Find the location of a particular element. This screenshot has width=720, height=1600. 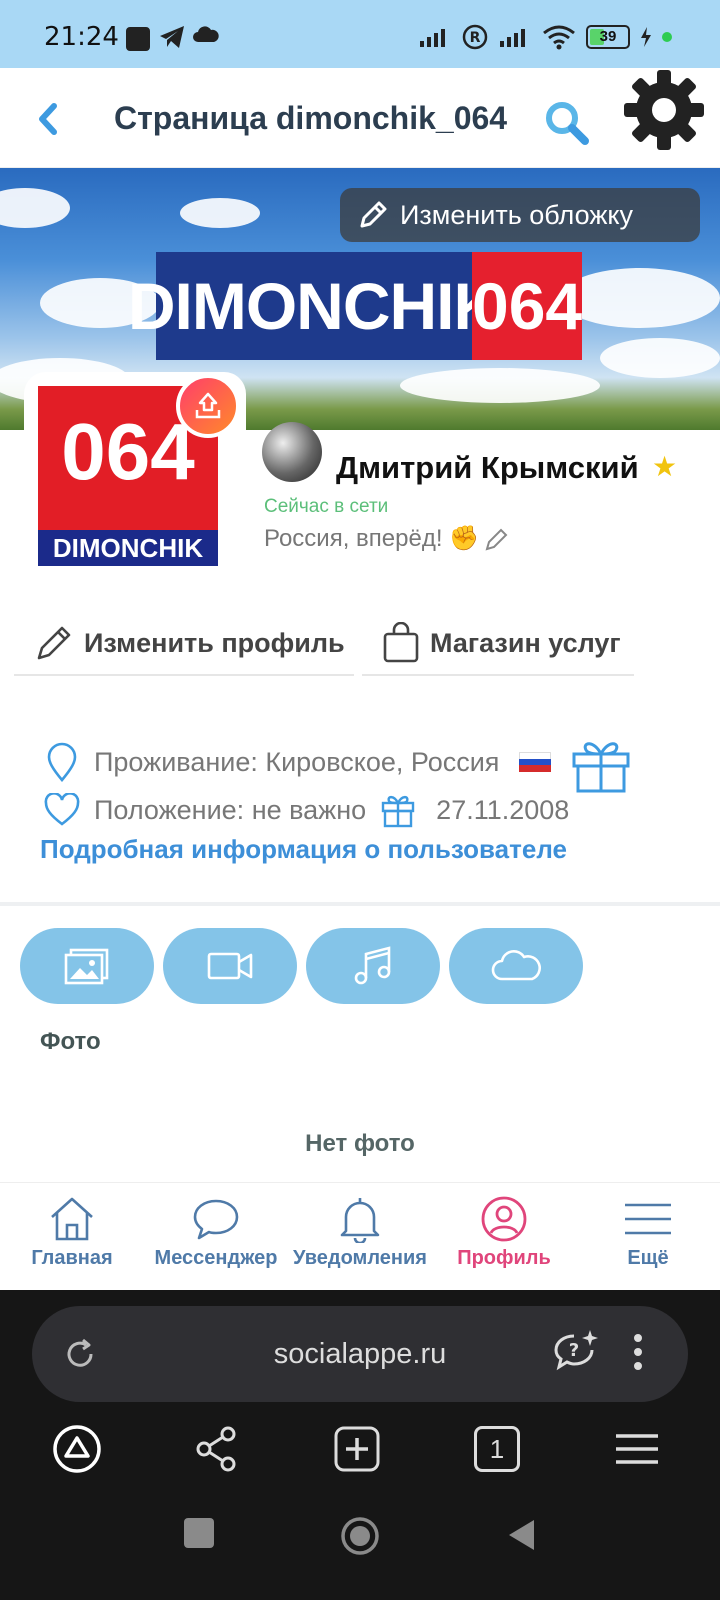

no-photos-text: Нет фото is located at coordinates (360, 1143).